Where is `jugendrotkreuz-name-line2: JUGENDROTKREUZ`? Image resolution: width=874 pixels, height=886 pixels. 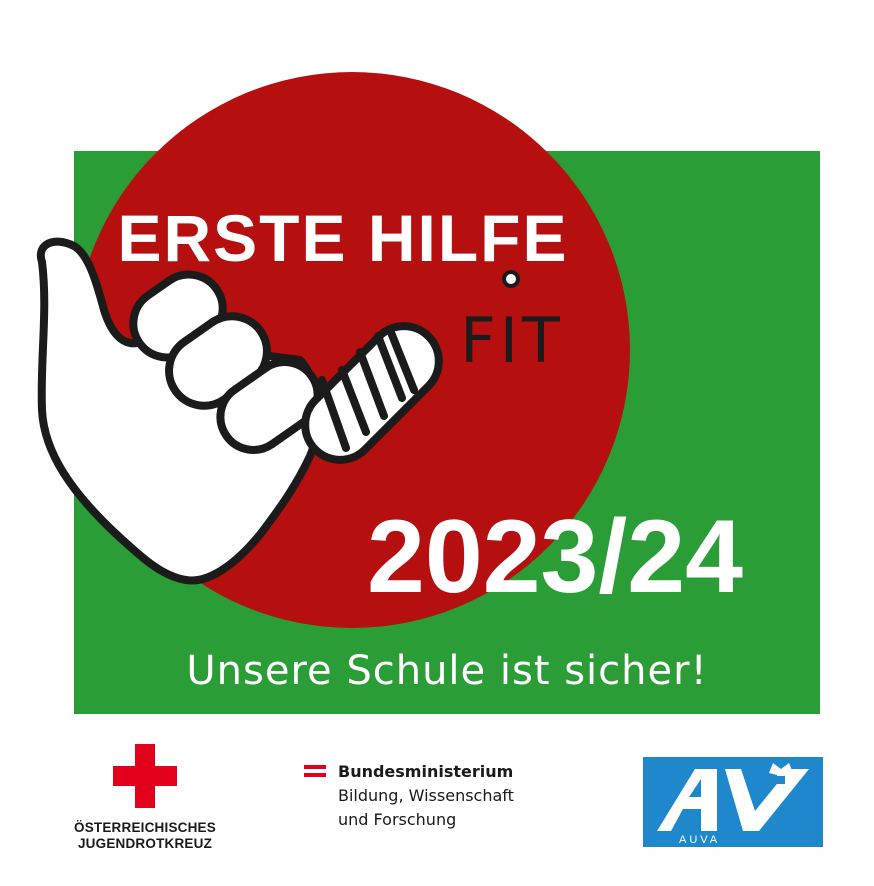
jugendrotkreuz-name-line2: JUGENDROTKREUZ is located at coordinates (145, 843).